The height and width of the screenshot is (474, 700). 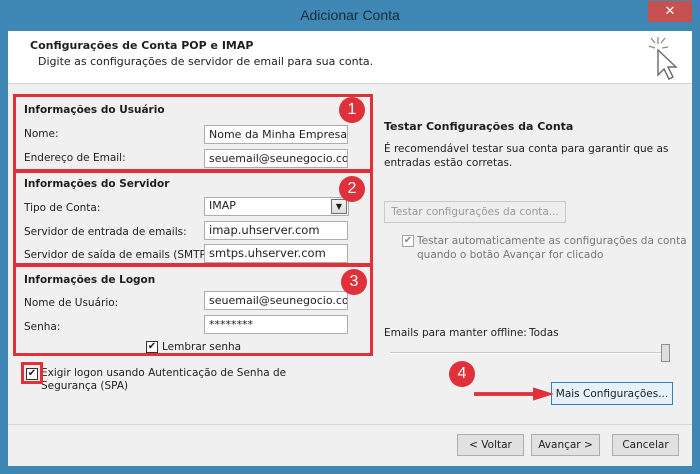 What do you see at coordinates (352, 189) in the screenshot?
I see `annotation-badge-2: 2` at bounding box center [352, 189].